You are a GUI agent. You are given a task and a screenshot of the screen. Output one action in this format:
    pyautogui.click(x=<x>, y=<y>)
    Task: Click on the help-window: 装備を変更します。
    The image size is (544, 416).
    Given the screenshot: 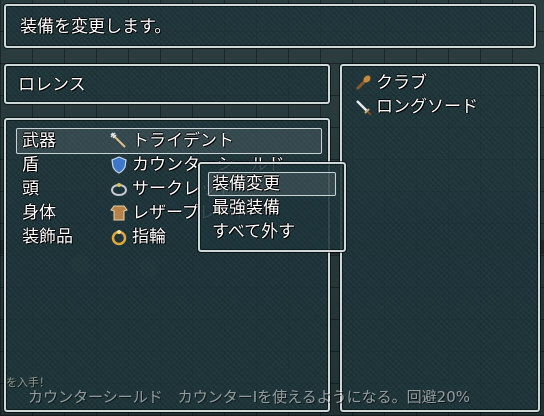 What is the action you would take?
    pyautogui.click(x=270, y=26)
    